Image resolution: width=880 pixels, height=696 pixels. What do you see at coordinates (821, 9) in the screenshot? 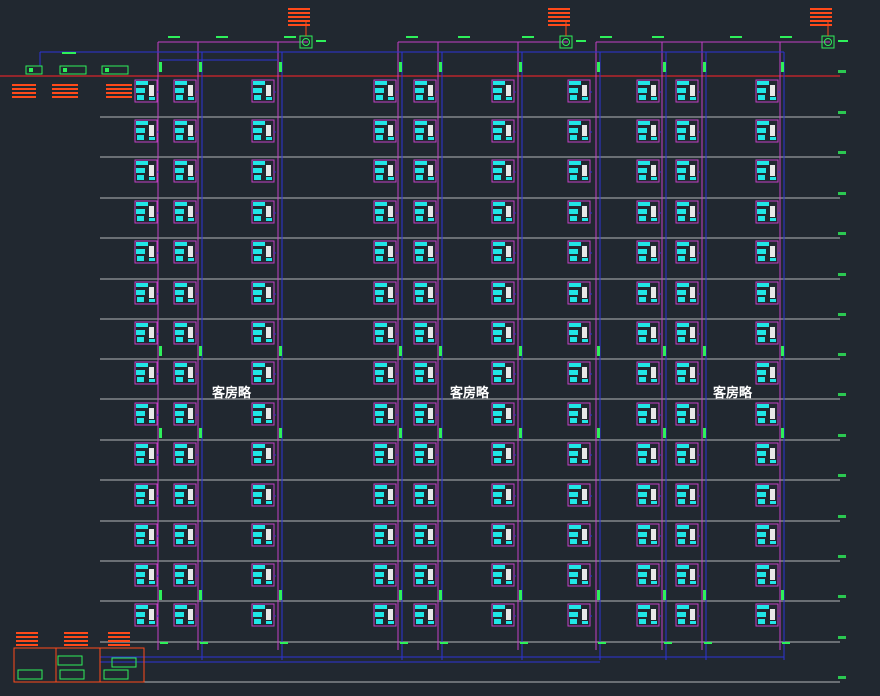
I see `top-unit-tag` at bounding box center [821, 9].